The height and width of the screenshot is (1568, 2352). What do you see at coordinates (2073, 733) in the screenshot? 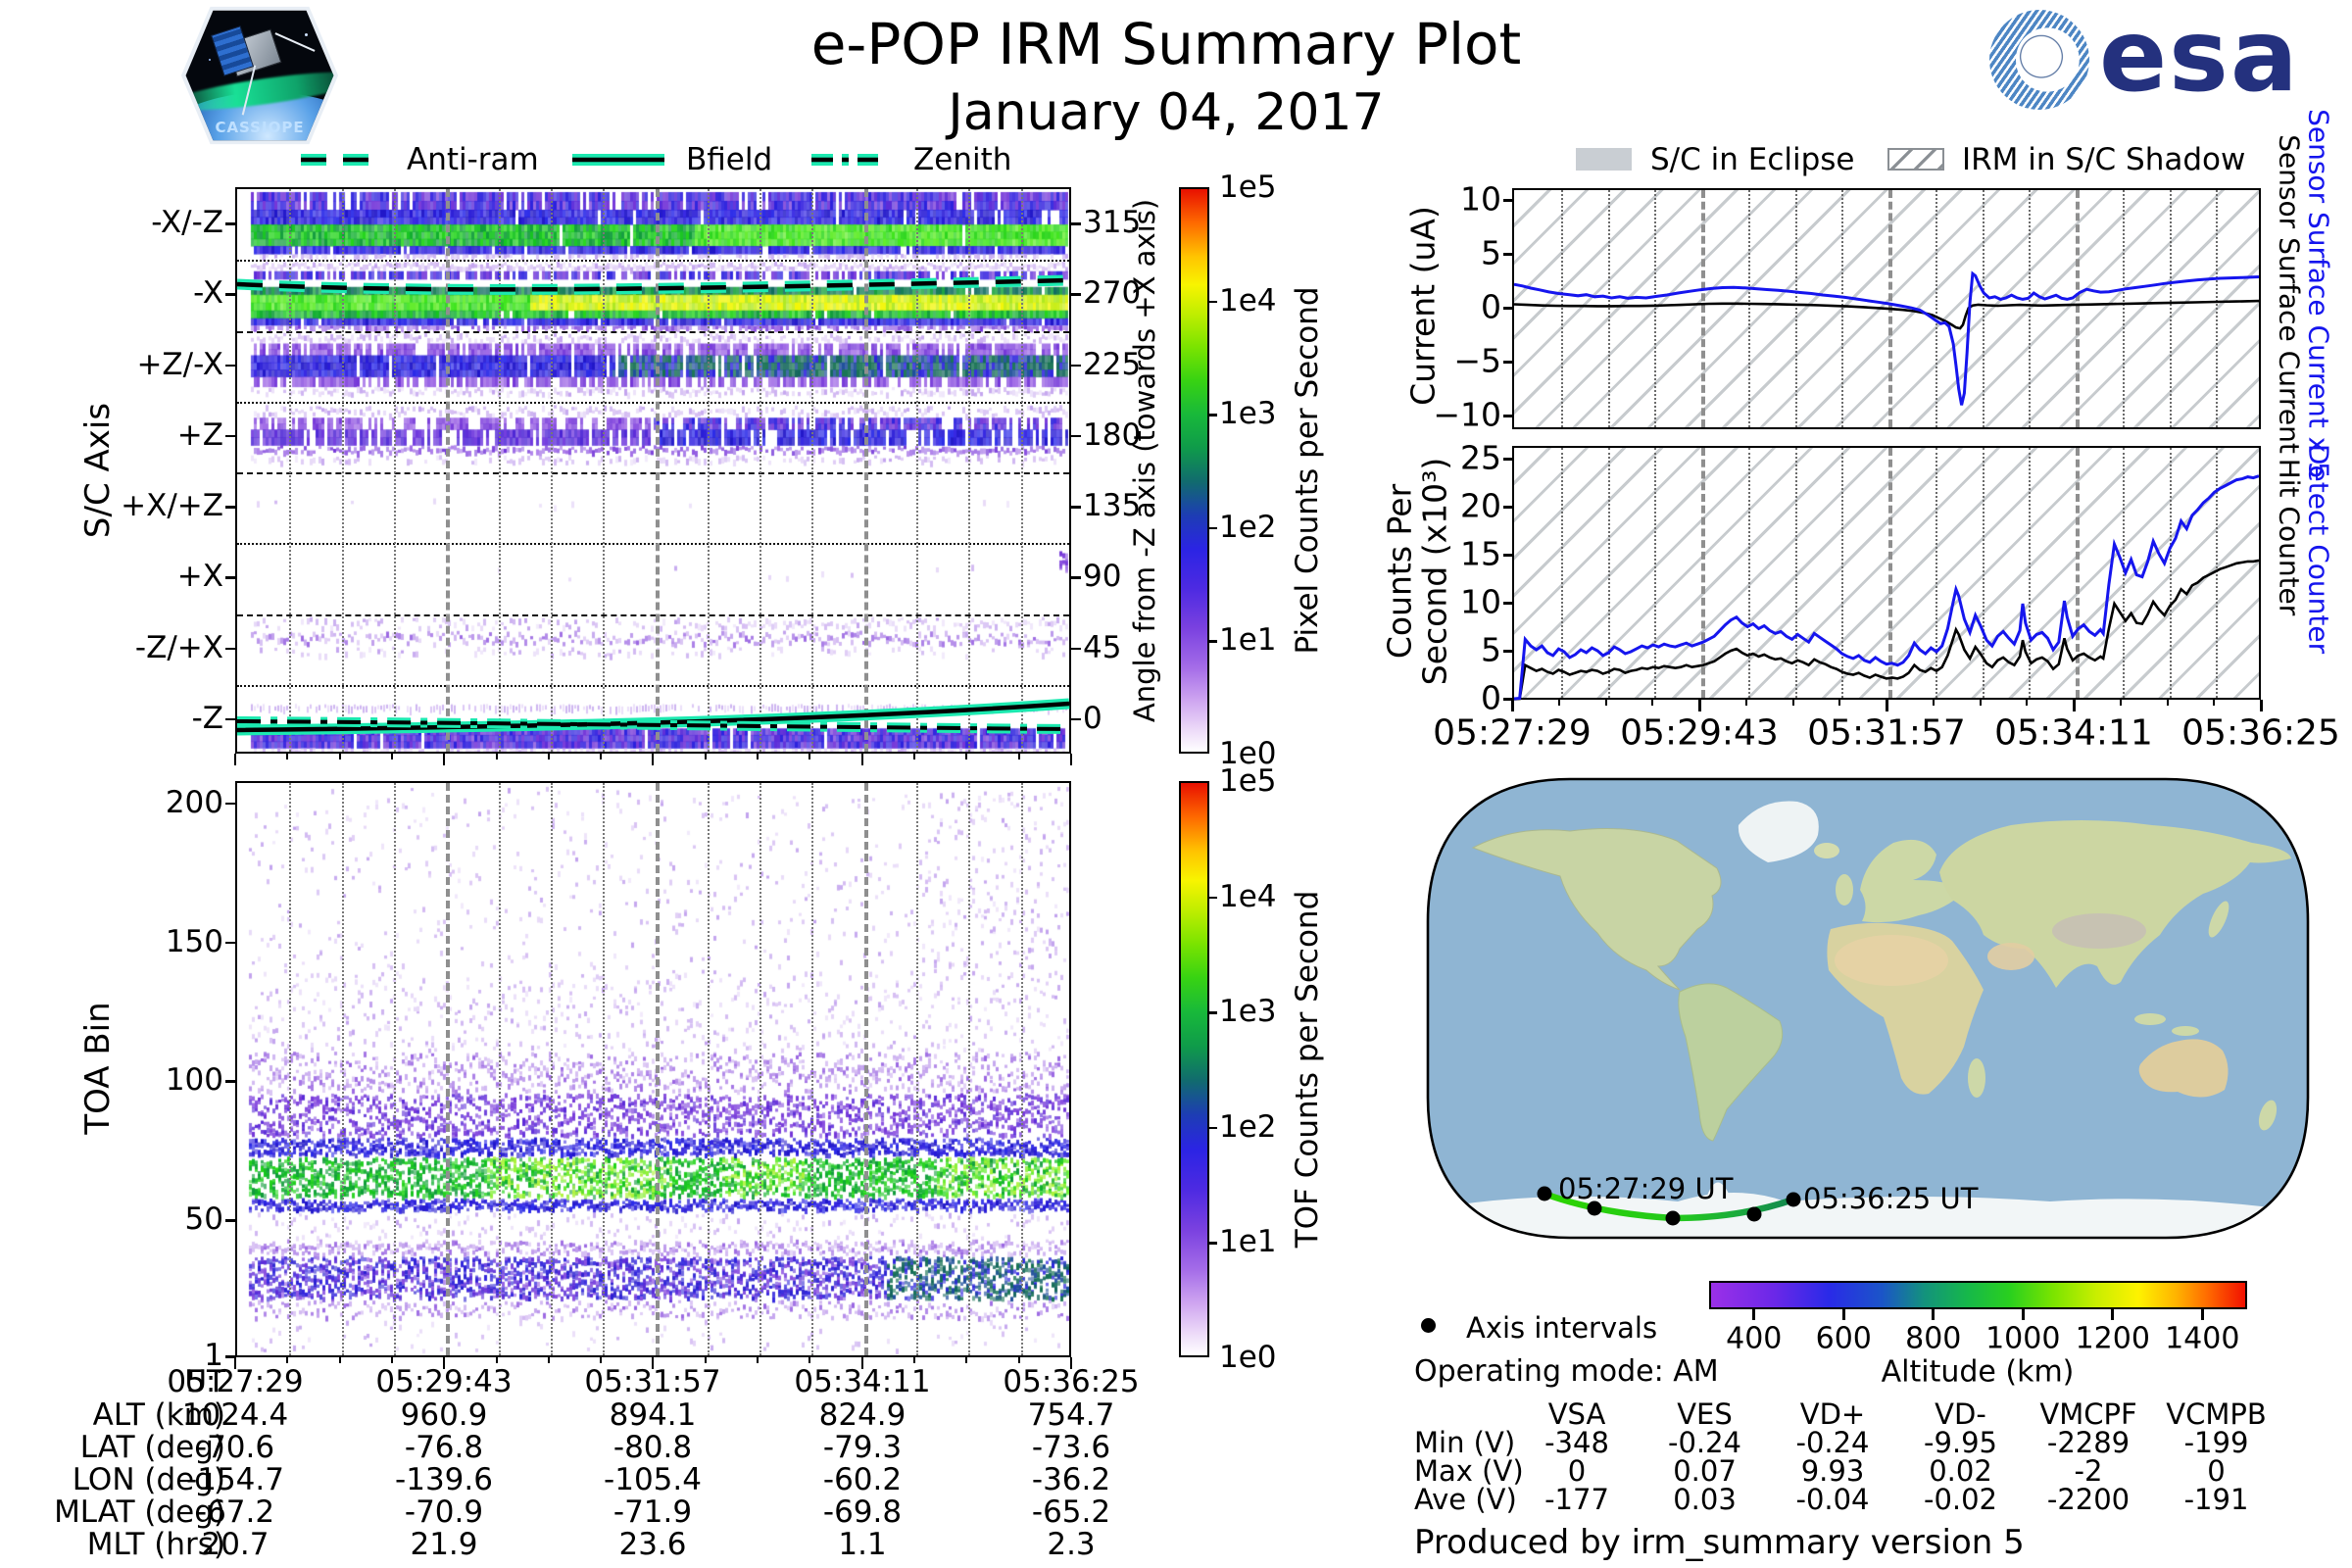
I see `timeseries-xtick-05:34:11: 05:34:11` at bounding box center [2073, 733].